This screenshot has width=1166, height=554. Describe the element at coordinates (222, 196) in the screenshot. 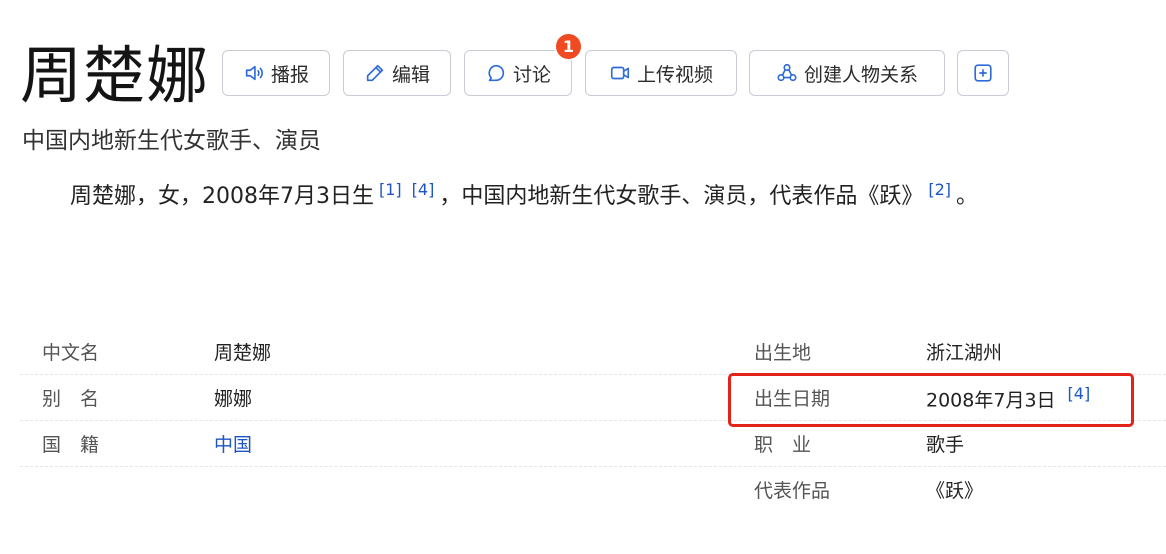

I see `summary-text: 周楚娜，女，2008年7月3日生` at that location.